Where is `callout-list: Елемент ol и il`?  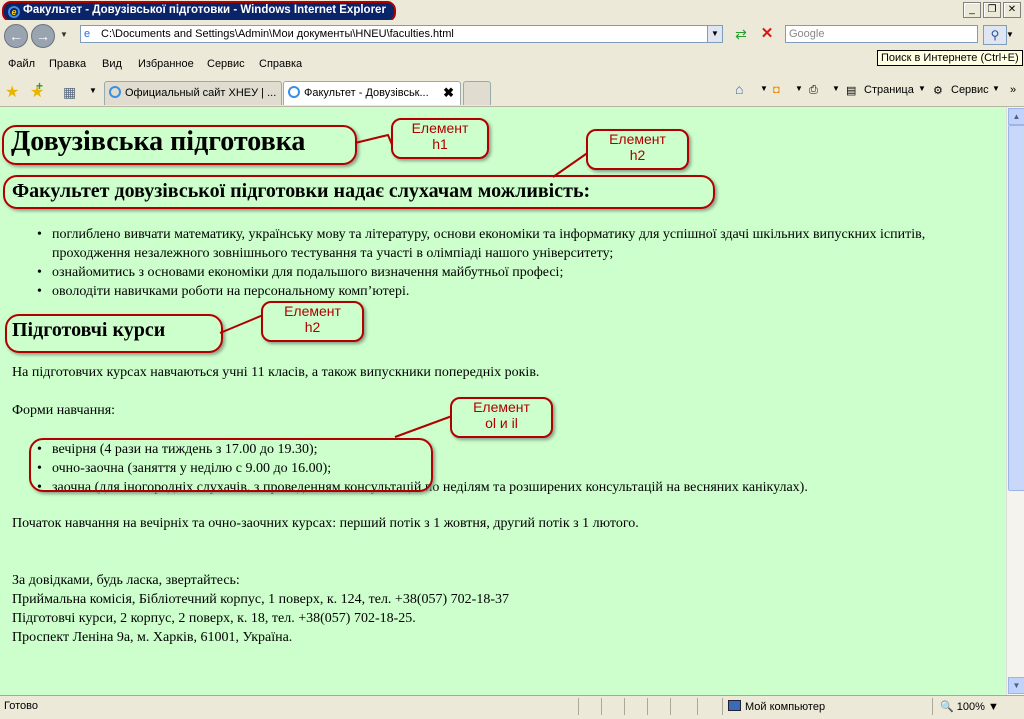 callout-list: Елемент ol и il is located at coordinates (501, 417).